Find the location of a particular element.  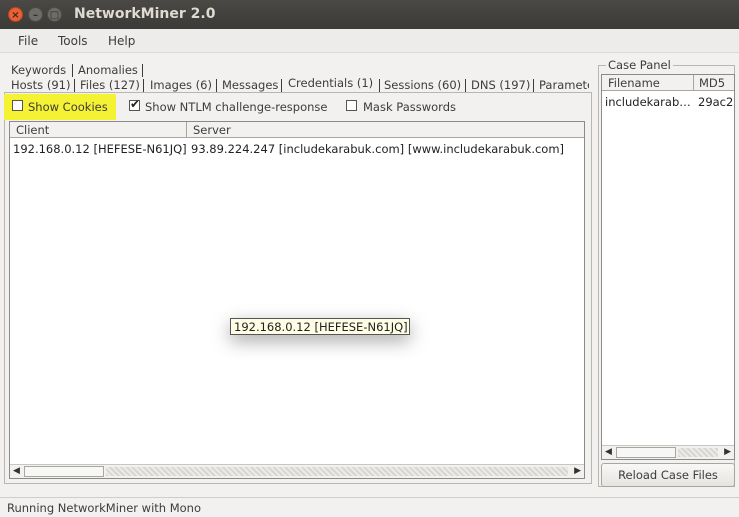

menu-help: Help is located at coordinates (121, 41).